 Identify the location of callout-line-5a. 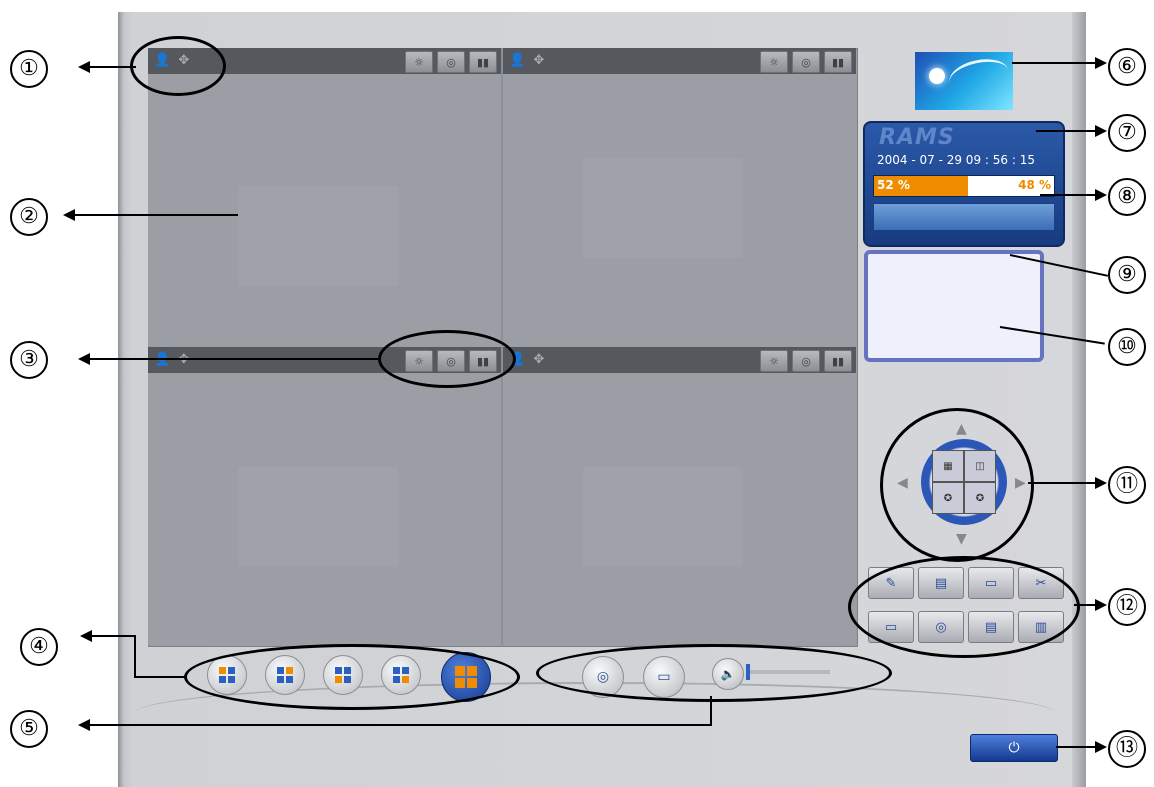
(401, 725).